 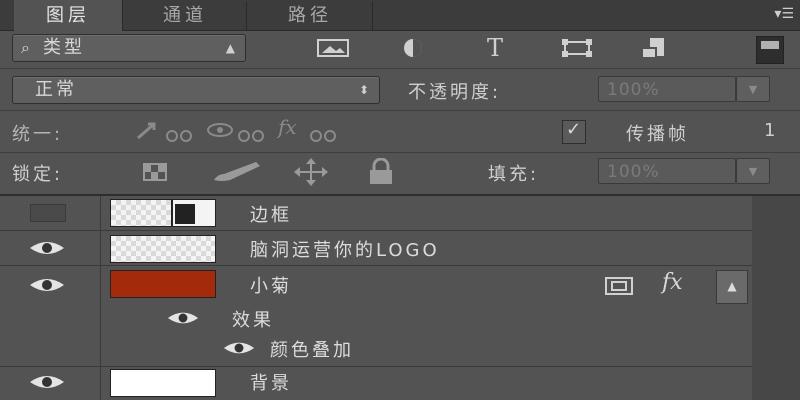 I want to click on propagate-checkbox: ✓, so click(x=574, y=131).